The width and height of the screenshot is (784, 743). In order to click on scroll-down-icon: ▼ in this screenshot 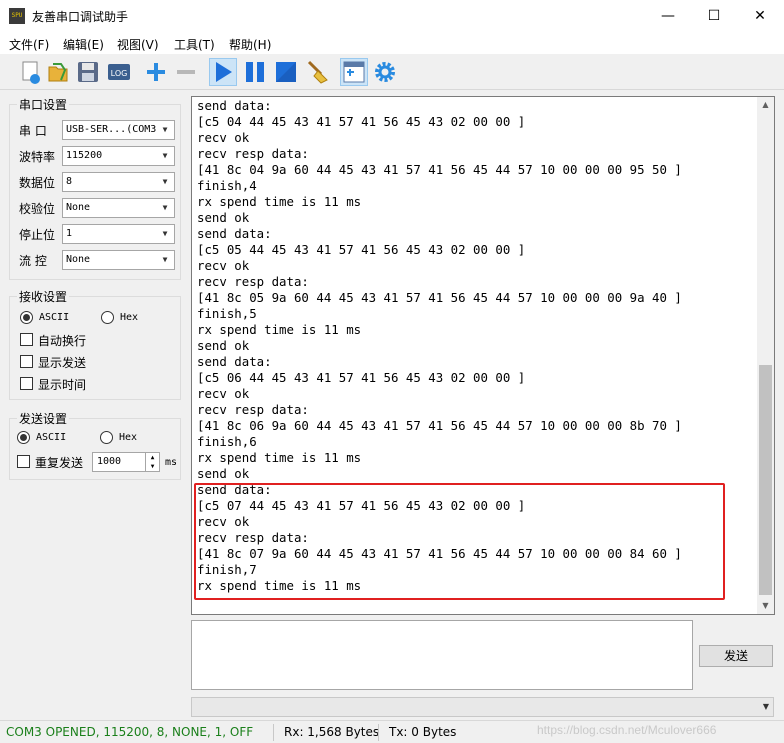, I will do `click(765, 606)`.